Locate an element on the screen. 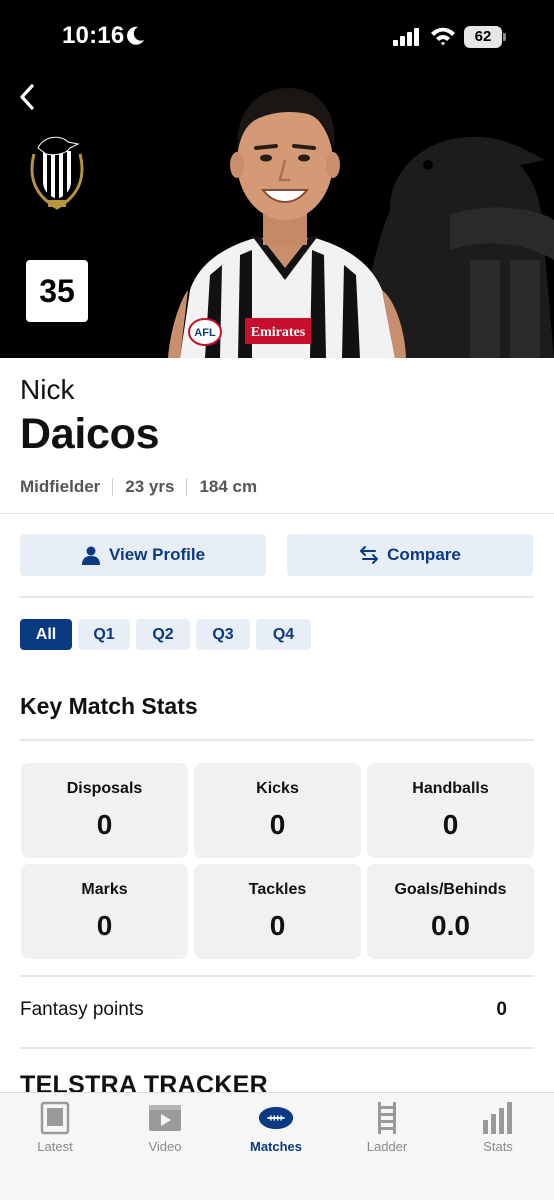 This screenshot has width=554, height=1200. jersey-number: 35 is located at coordinates (57, 291).